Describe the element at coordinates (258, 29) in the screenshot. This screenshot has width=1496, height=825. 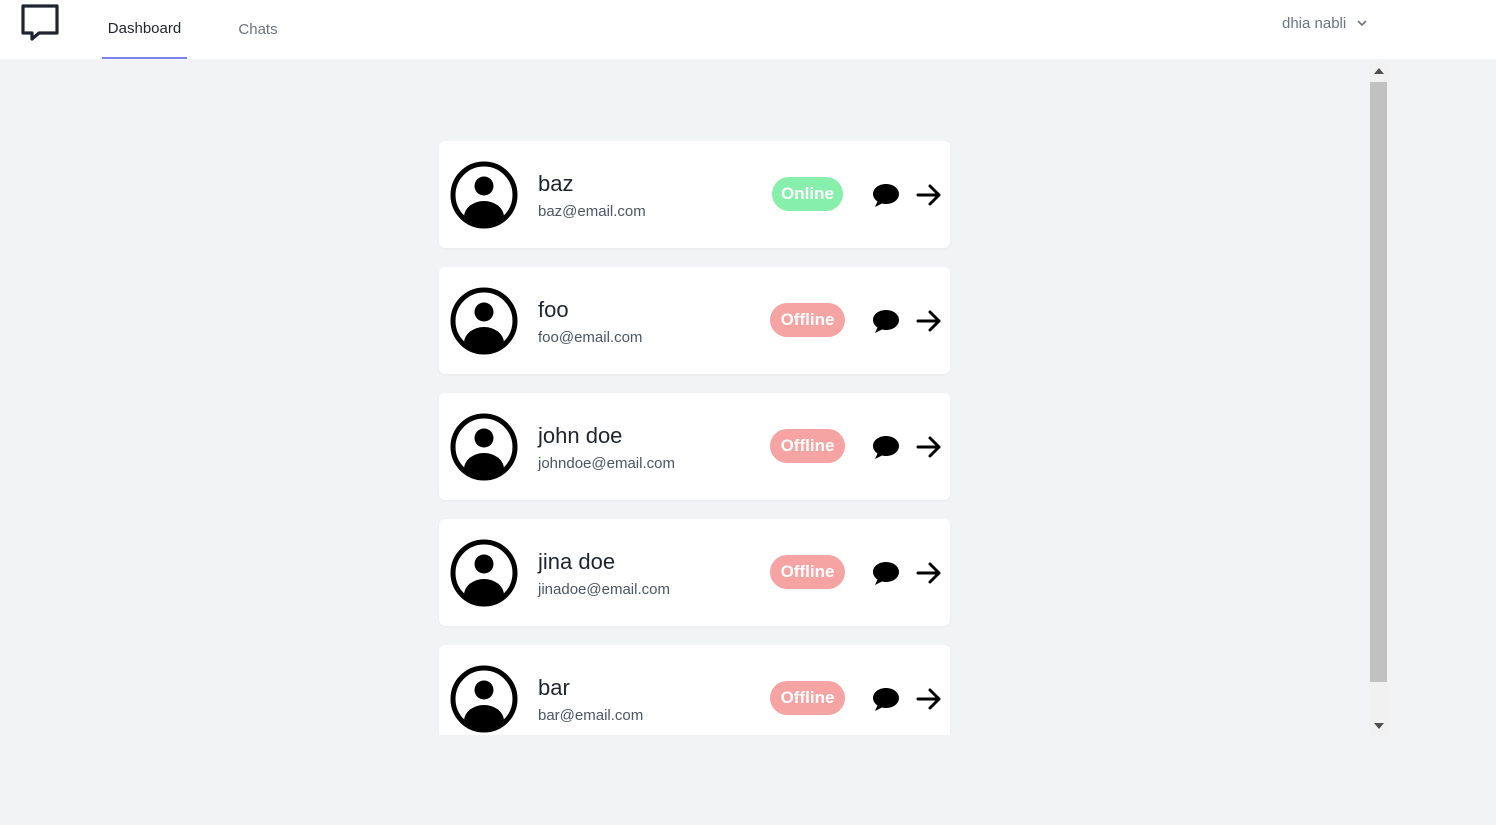
I see `tab-chats: Chats` at that location.